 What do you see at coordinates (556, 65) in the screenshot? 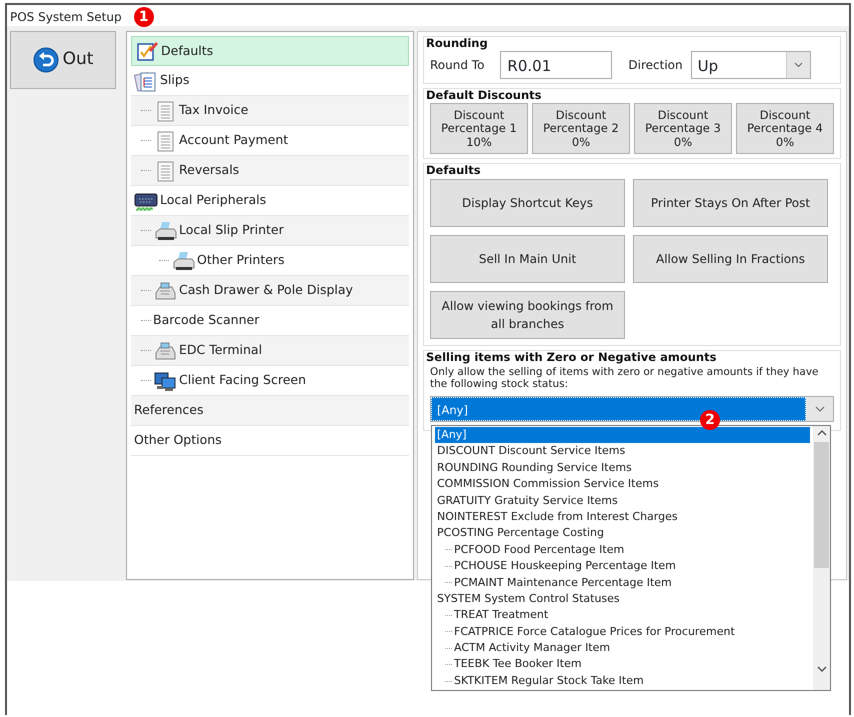
I see `round-to-field: R0.01` at bounding box center [556, 65].